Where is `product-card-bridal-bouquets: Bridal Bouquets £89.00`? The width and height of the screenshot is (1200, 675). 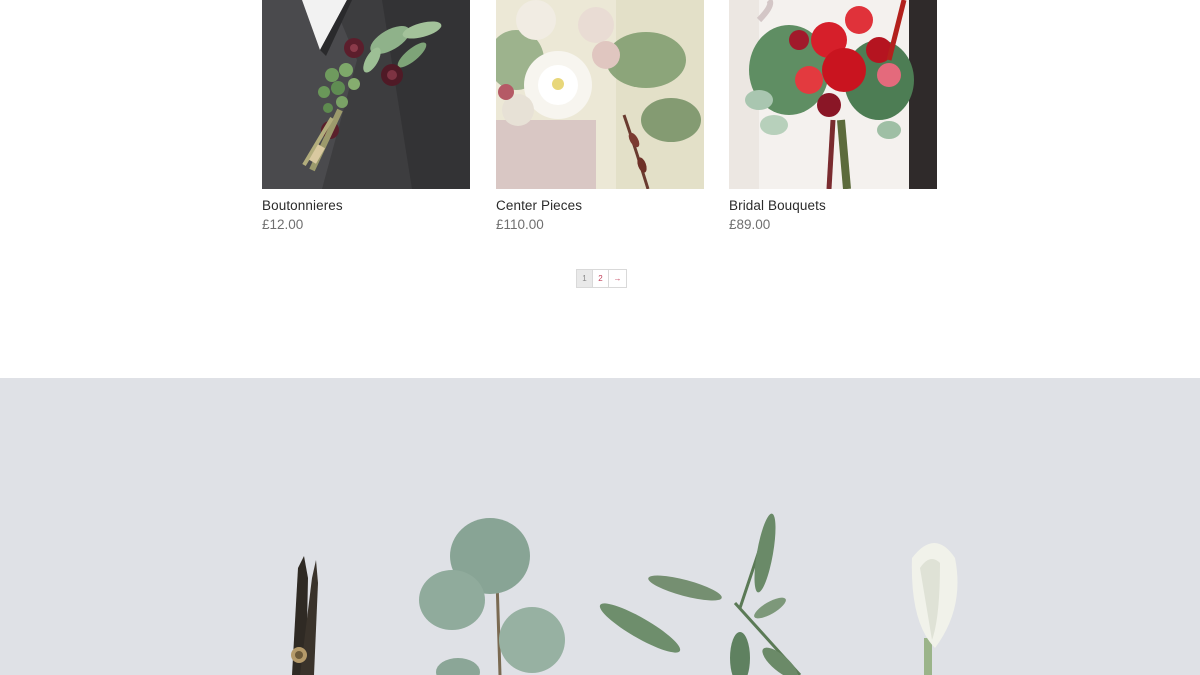
product-card-bridal-bouquets: Bridal Bouquets £89.00 is located at coordinates (833, 116).